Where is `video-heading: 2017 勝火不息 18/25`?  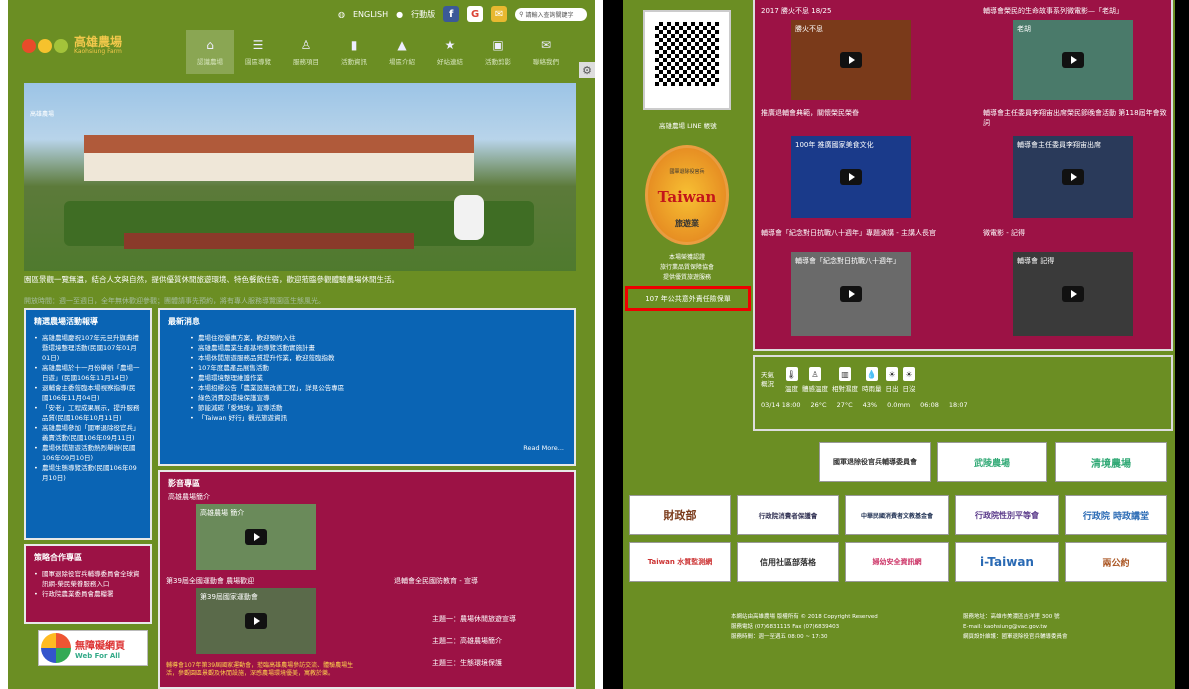 video-heading: 2017 勝火不息 18/25 is located at coordinates (796, 11).